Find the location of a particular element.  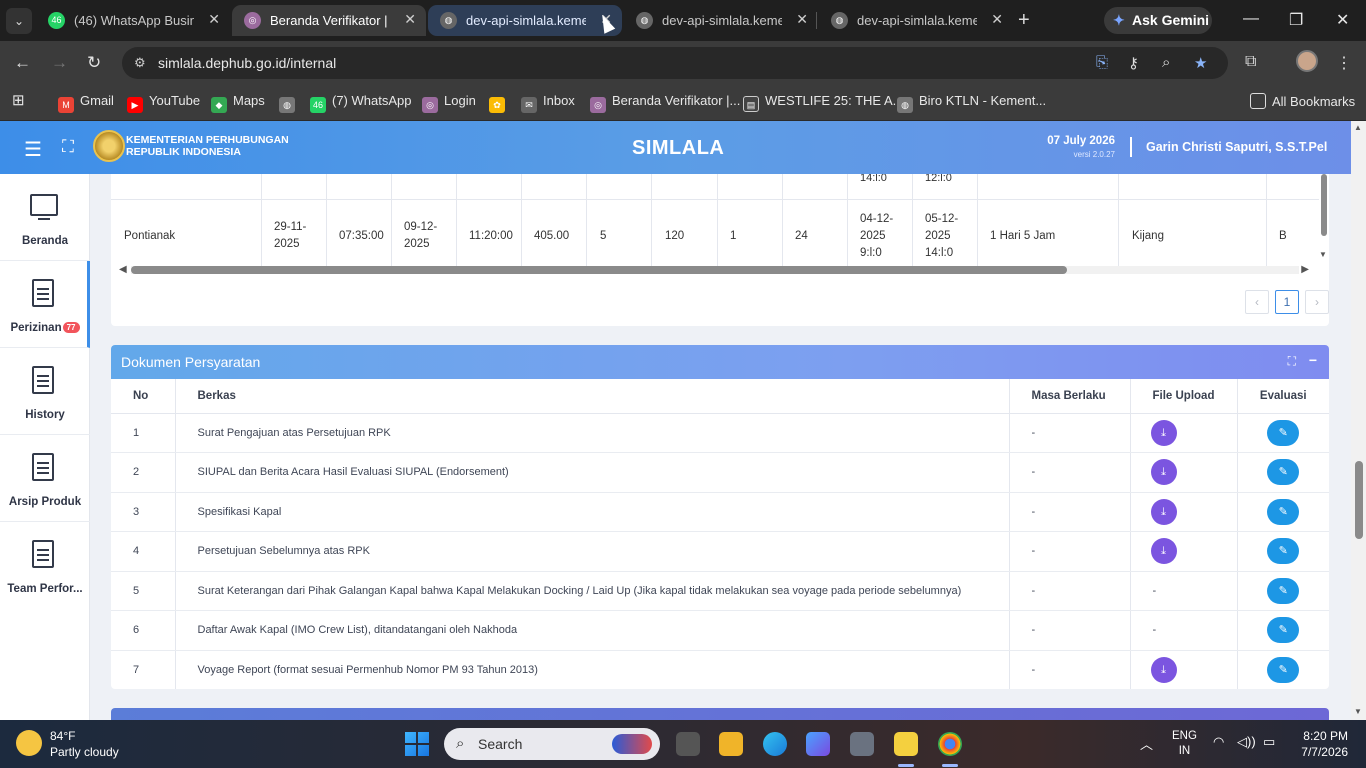

table-vertical-scrollbar: ▼ is located at coordinates (1324, 219).